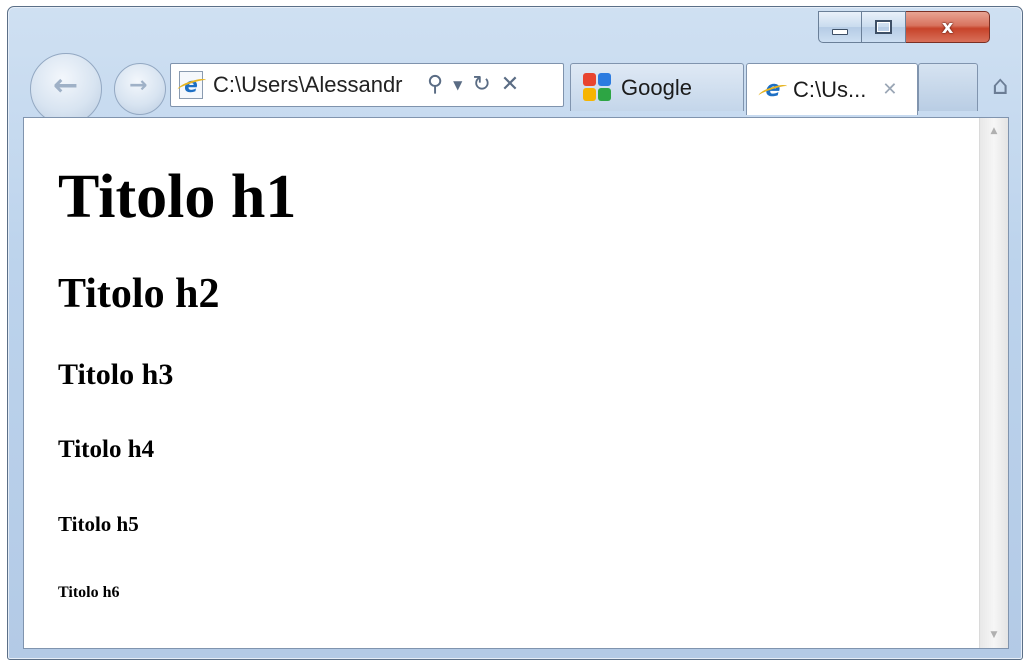  I want to click on ie-page-icon: e, so click(191, 85).